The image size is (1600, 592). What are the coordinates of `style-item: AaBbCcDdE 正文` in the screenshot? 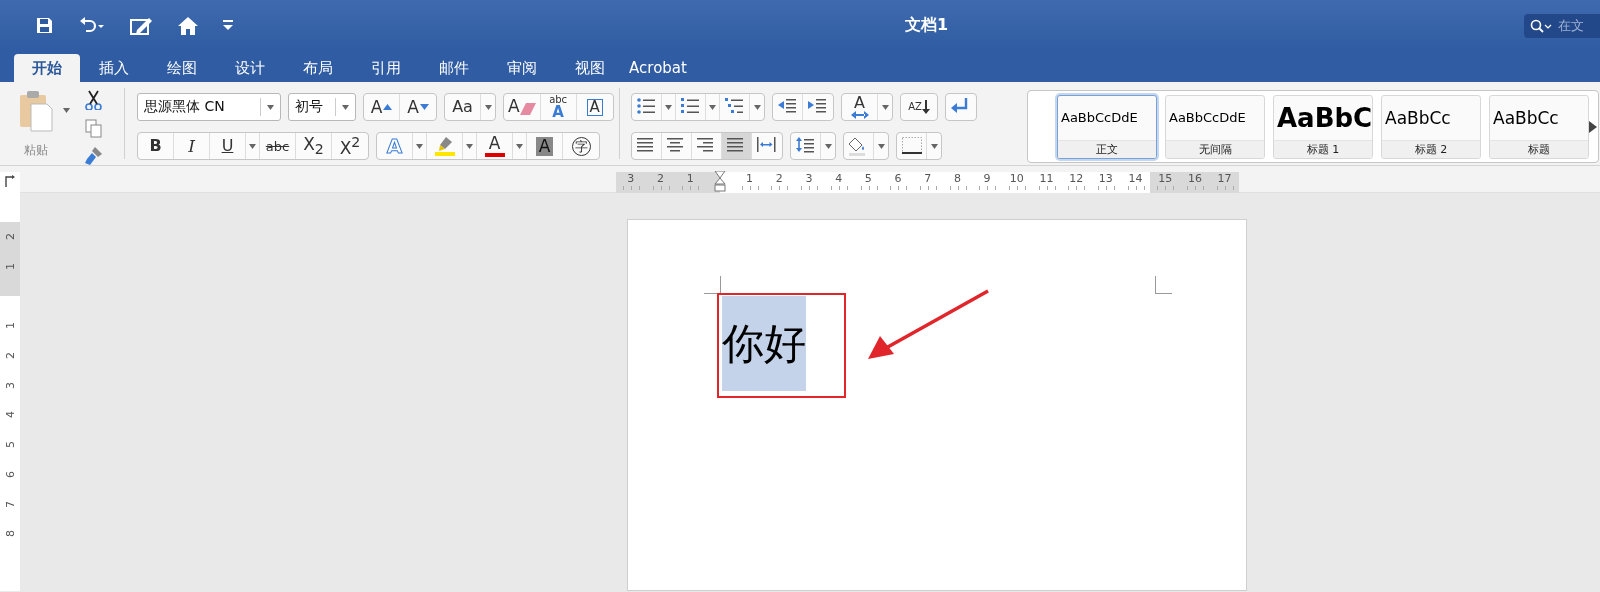 It's located at (1107, 126).